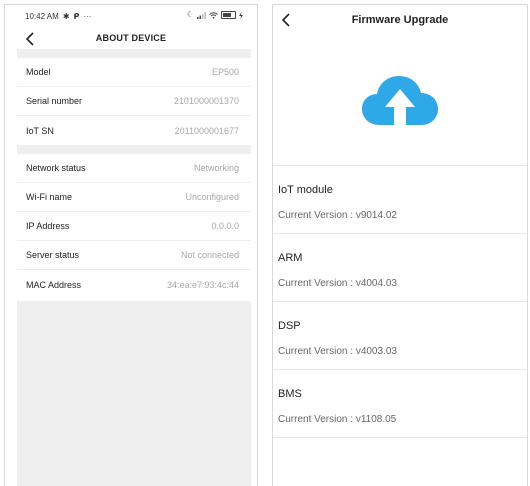 This screenshot has width=530, height=486. What do you see at coordinates (38, 72) in the screenshot?
I see `row-label: Model` at bounding box center [38, 72].